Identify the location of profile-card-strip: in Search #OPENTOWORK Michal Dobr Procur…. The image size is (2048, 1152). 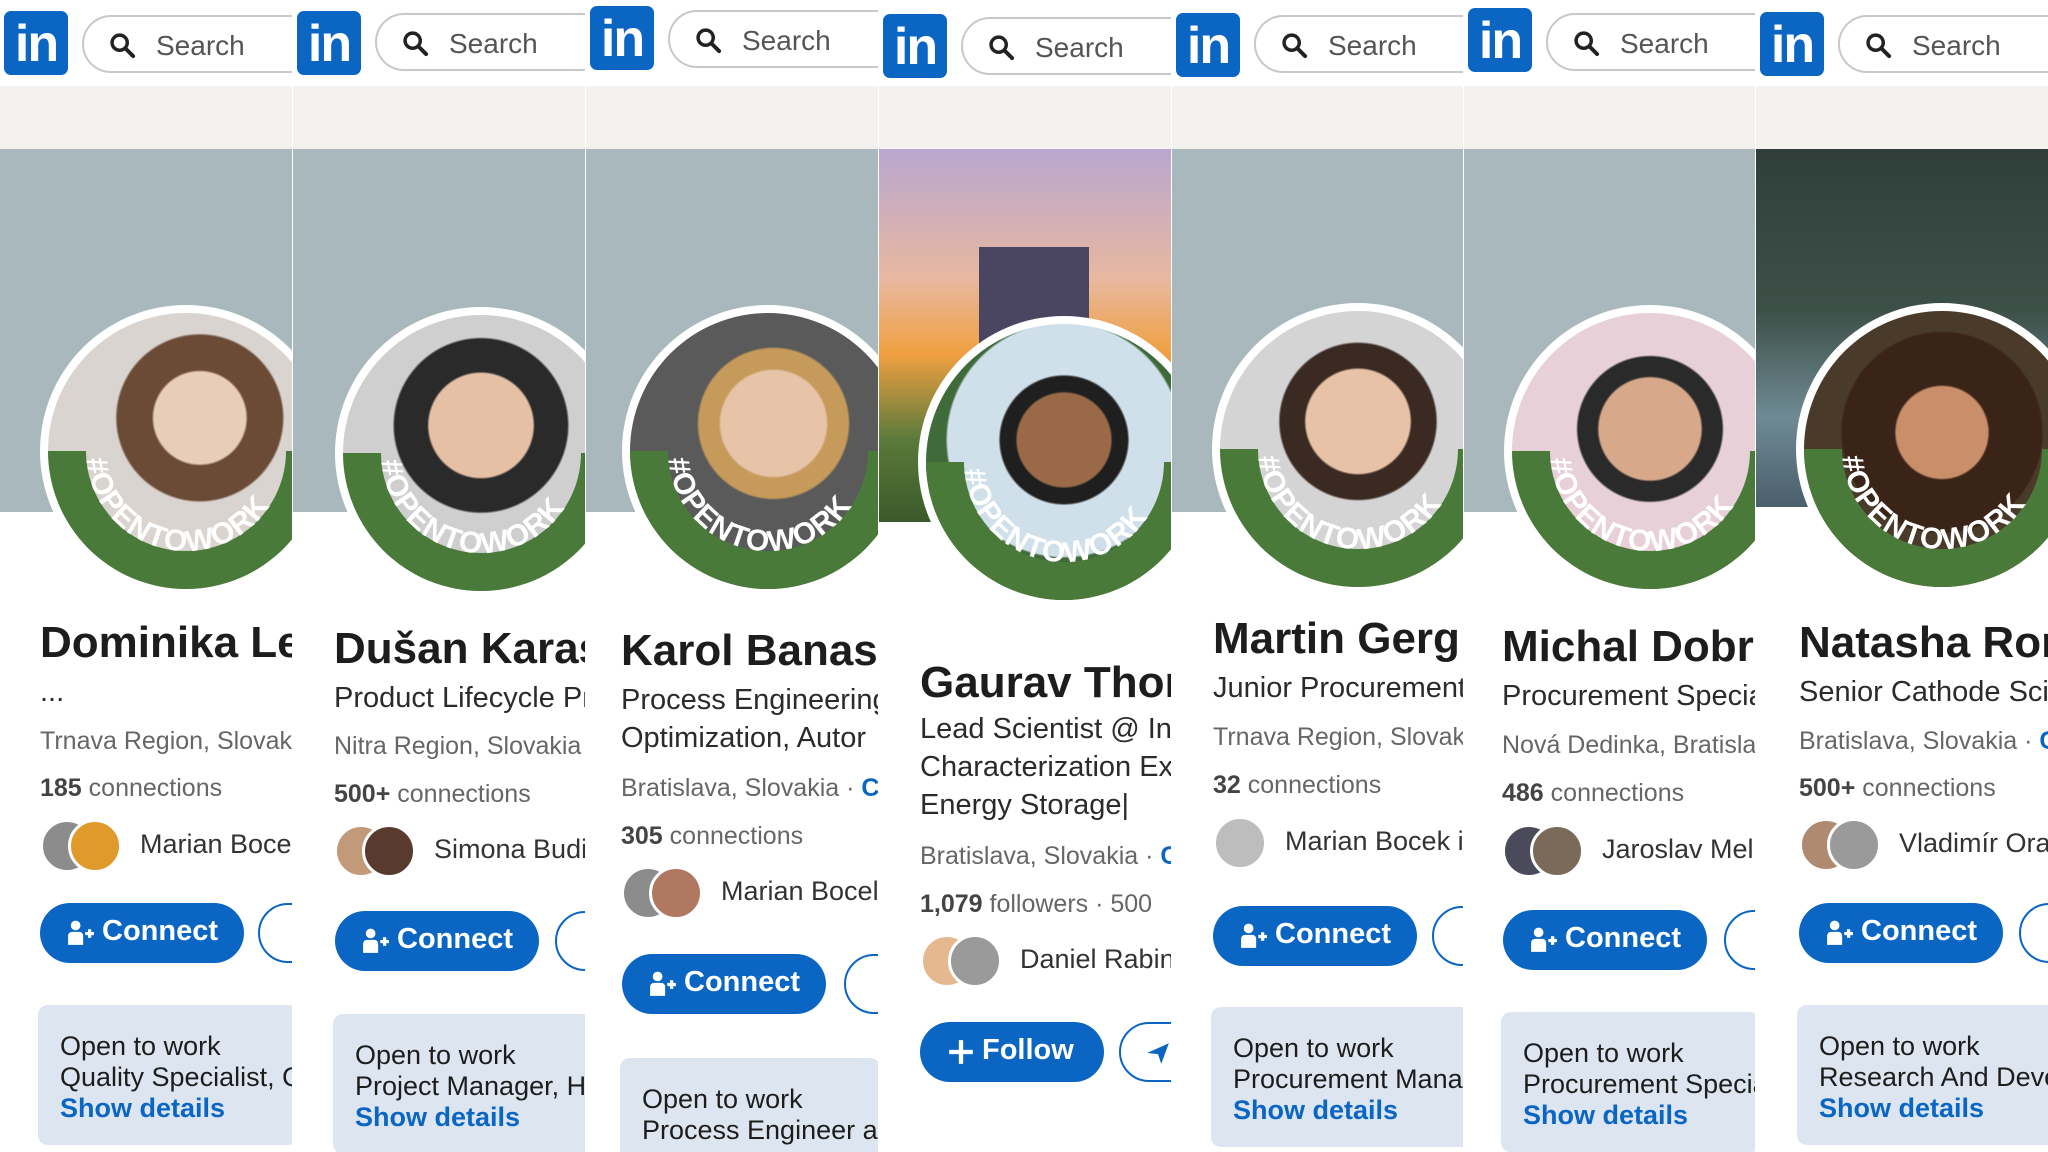
(1609, 576).